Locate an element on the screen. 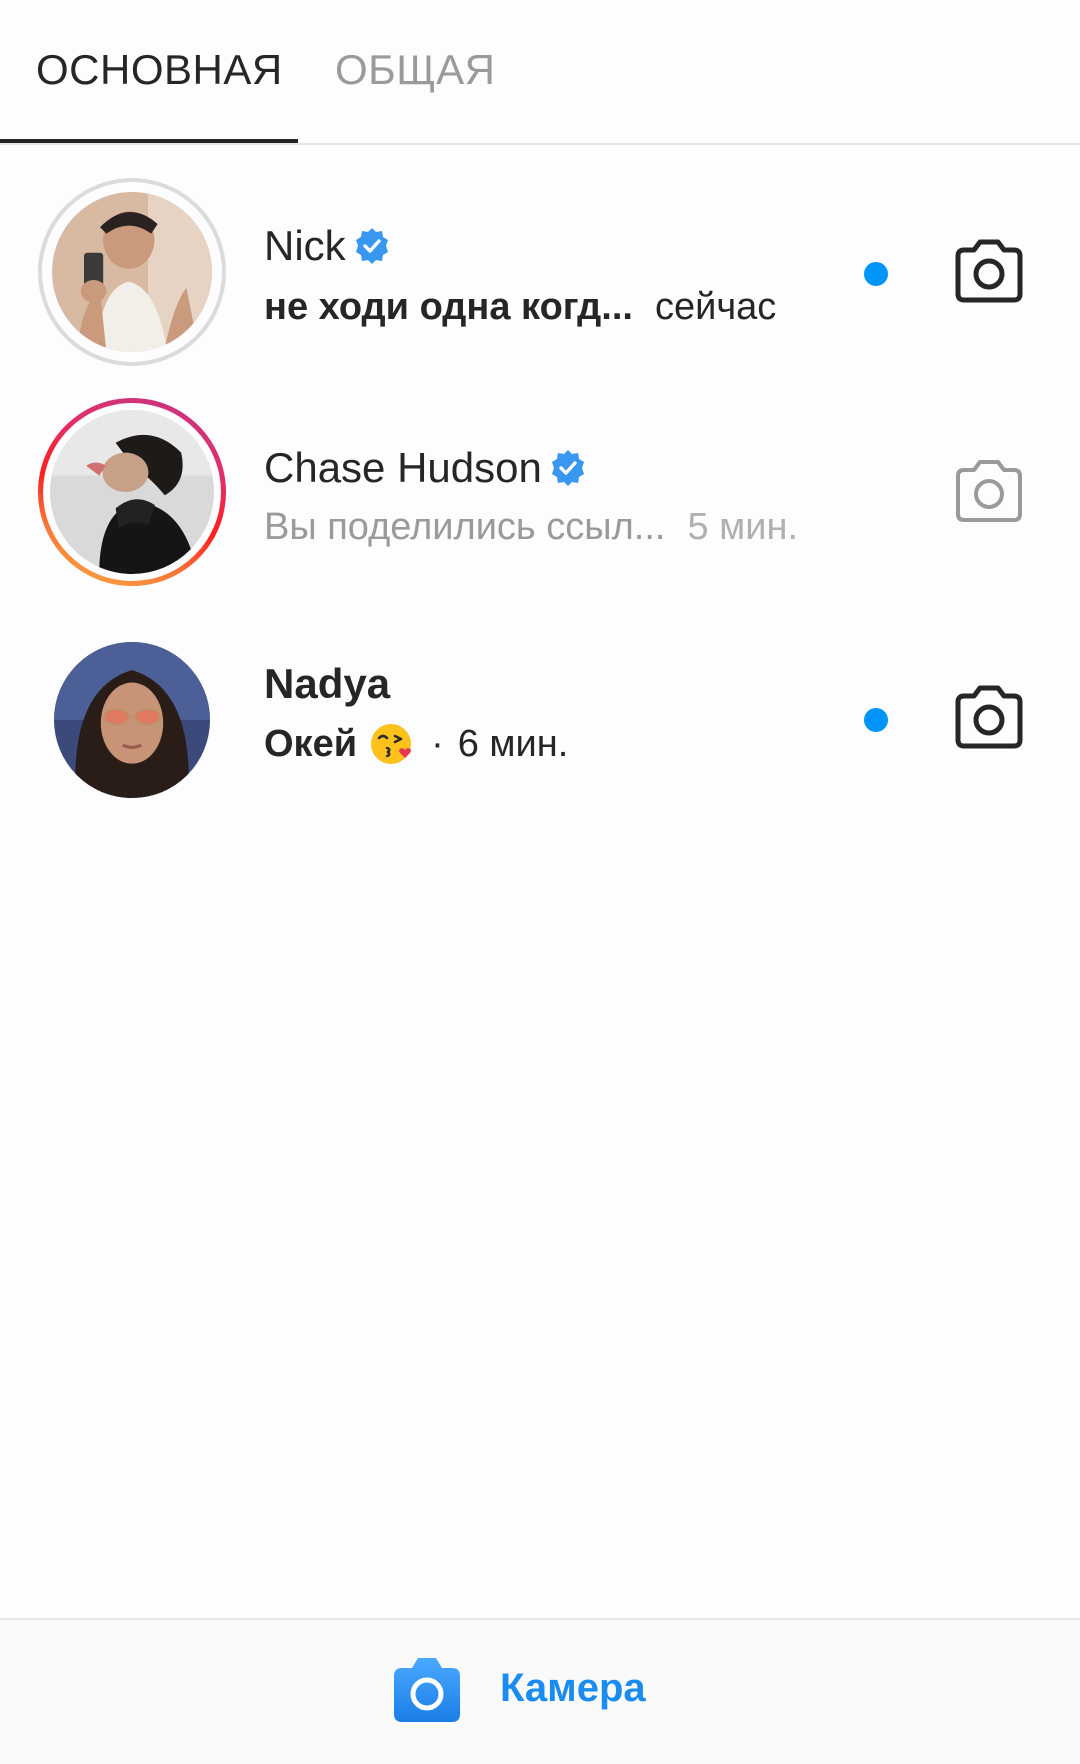 This screenshot has width=1080, height=1764. inbox-tabs: ОСНОВНАЯ ОБЩАЯ is located at coordinates (540, 72).